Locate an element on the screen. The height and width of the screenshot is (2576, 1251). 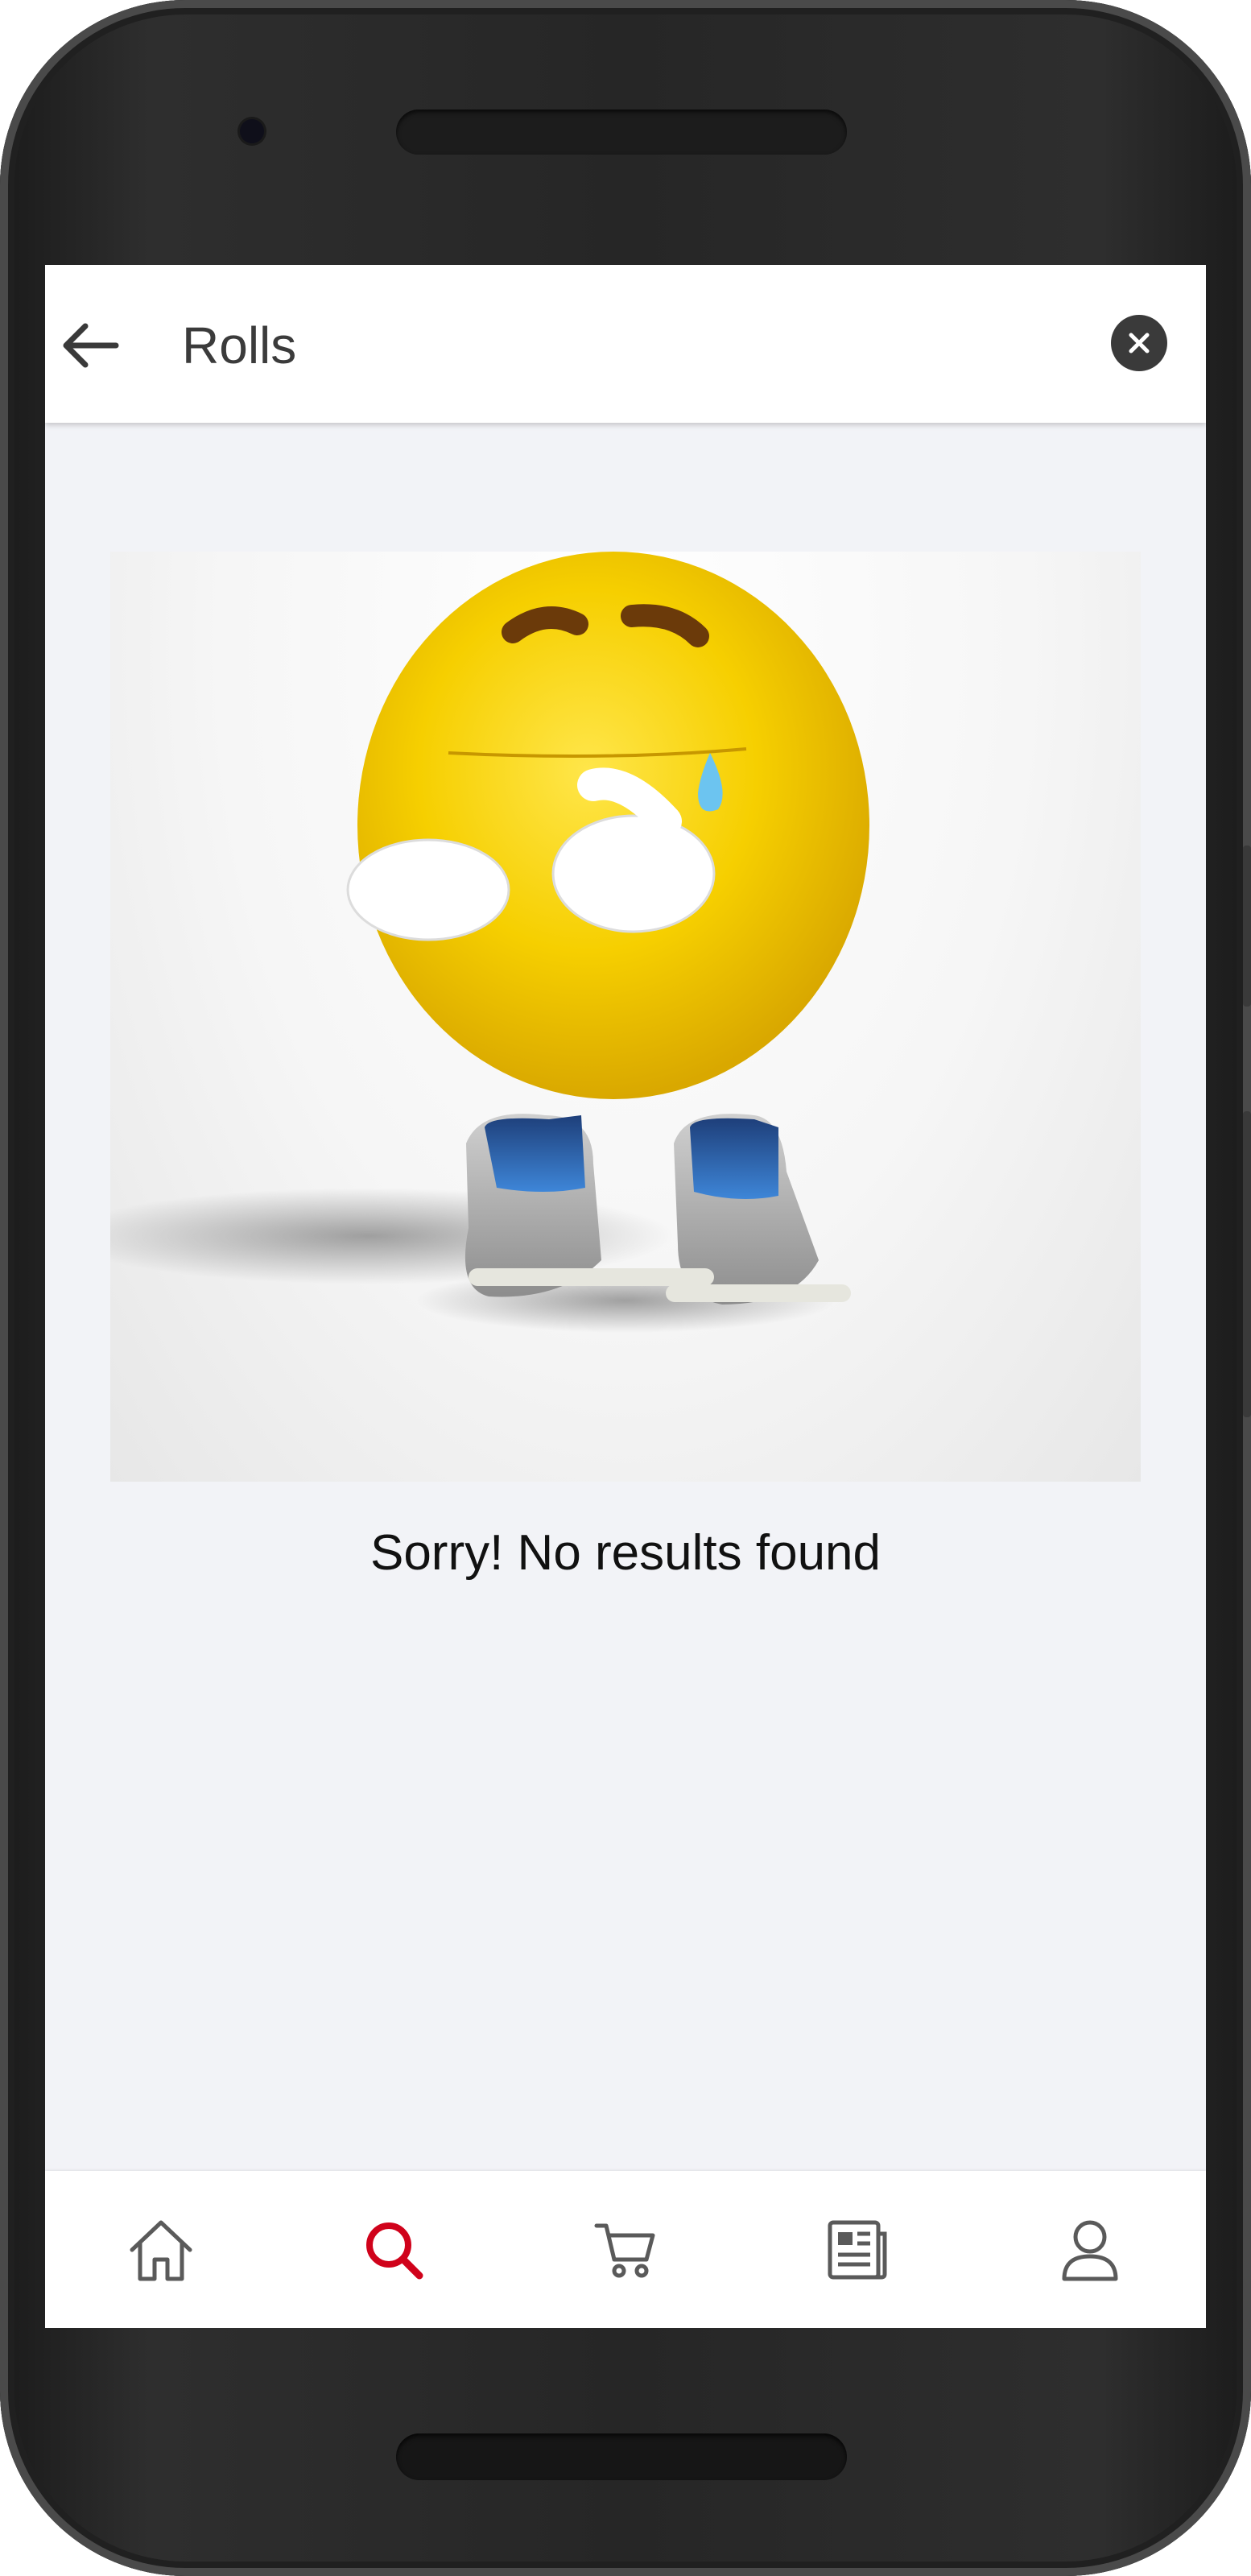
nav-news is located at coordinates (857, 2249).